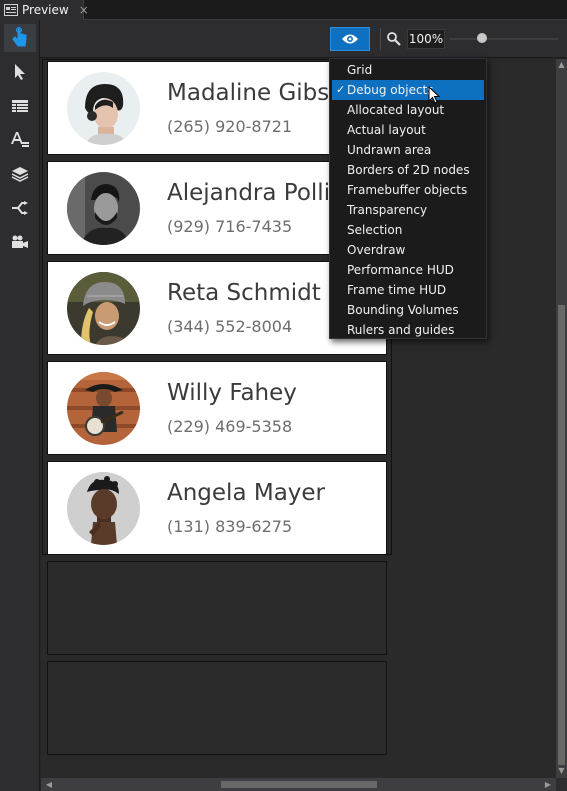 This screenshot has width=567, height=791. I want to click on menu-item: Bounding Volumes, so click(408, 310).